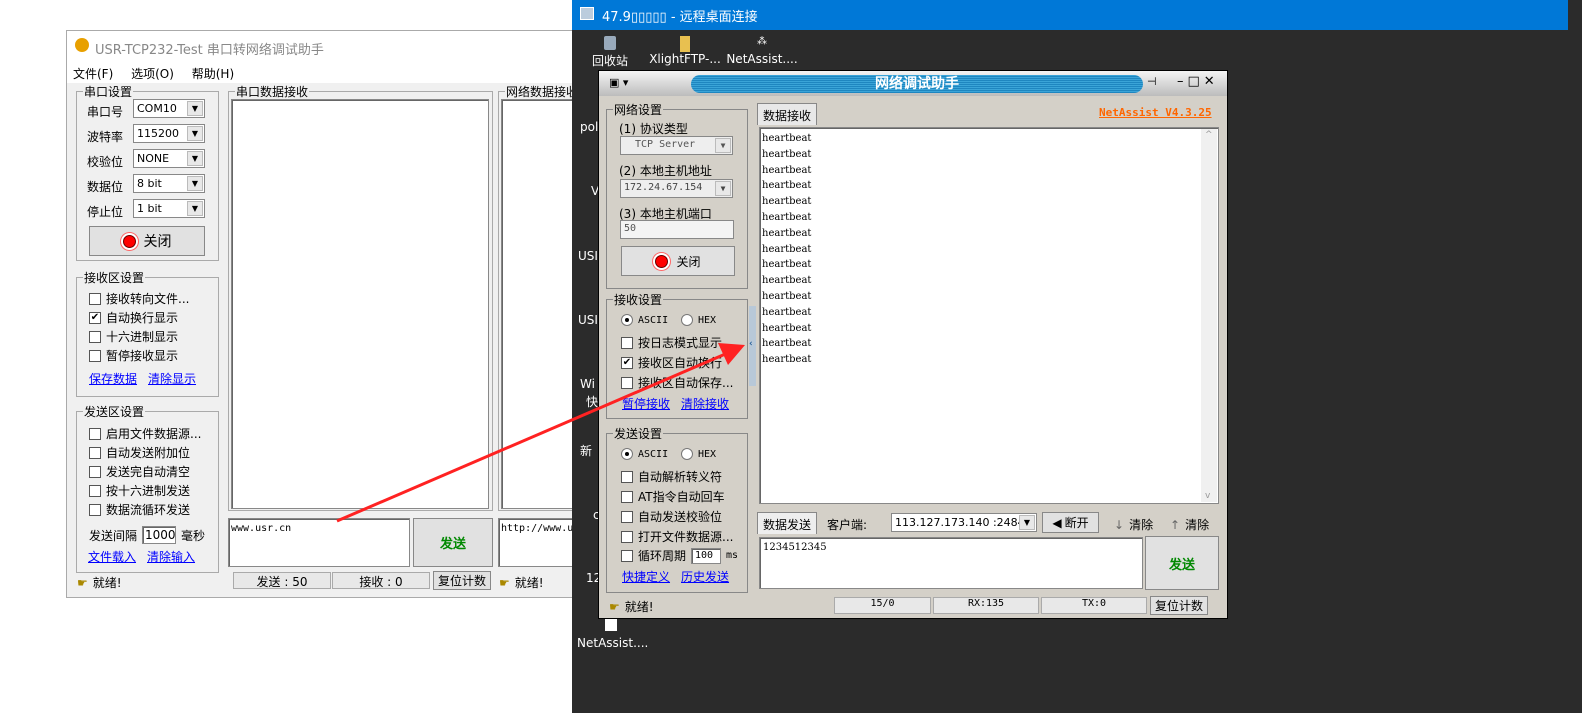 The height and width of the screenshot is (719, 1582). I want to click on arrow-line, so click(533, 436).